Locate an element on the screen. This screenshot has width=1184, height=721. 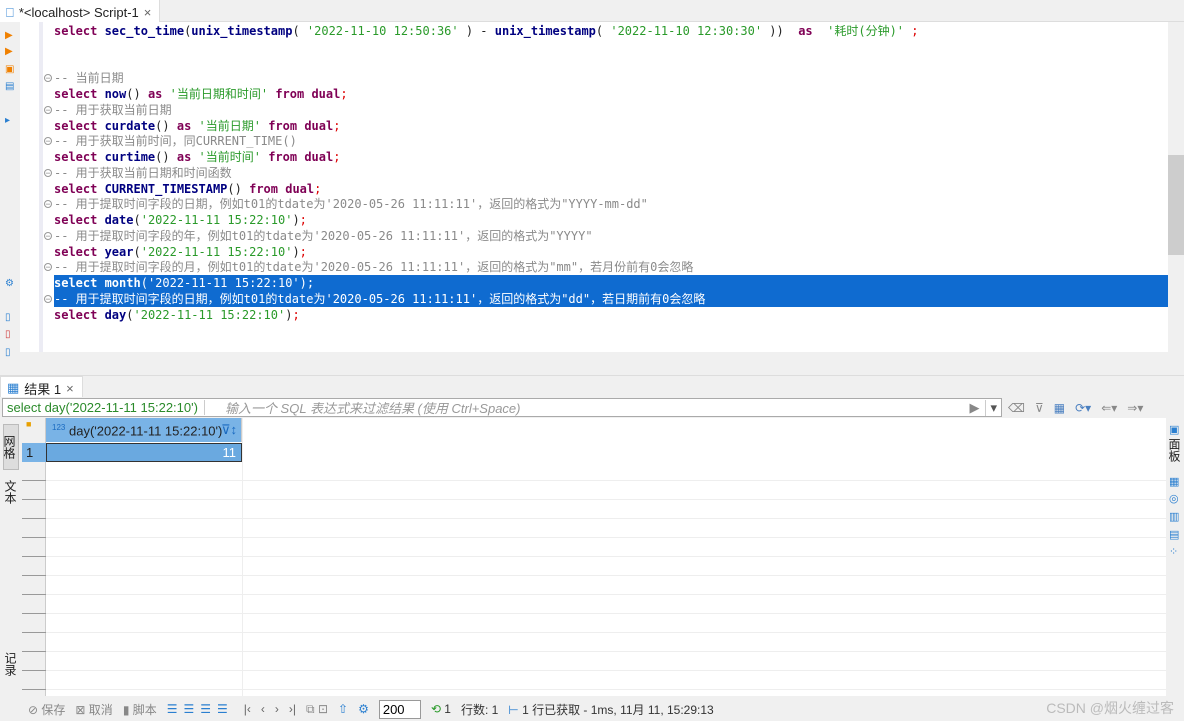
row-count: 行数: 1 is located at coordinates (479, 709).